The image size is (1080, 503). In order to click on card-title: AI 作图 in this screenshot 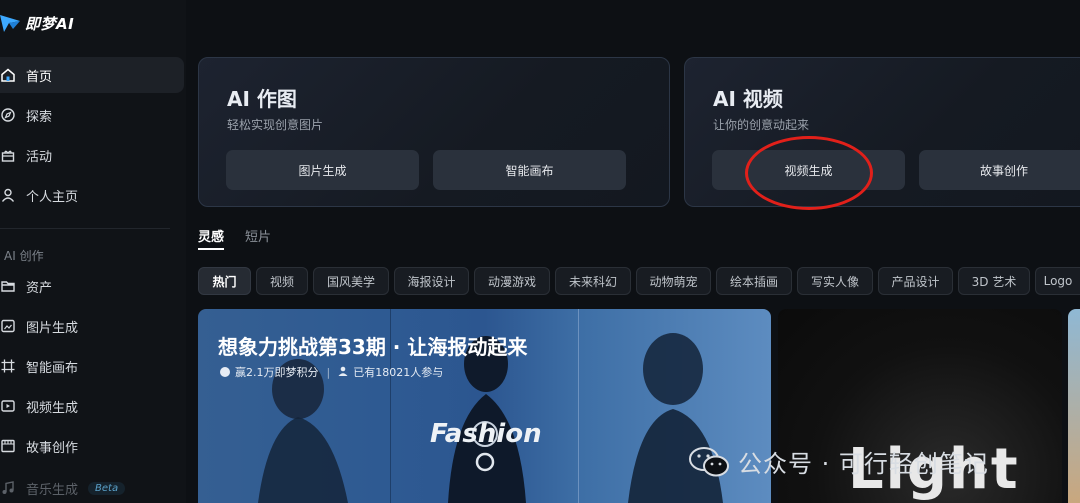, I will do `click(262, 99)`.